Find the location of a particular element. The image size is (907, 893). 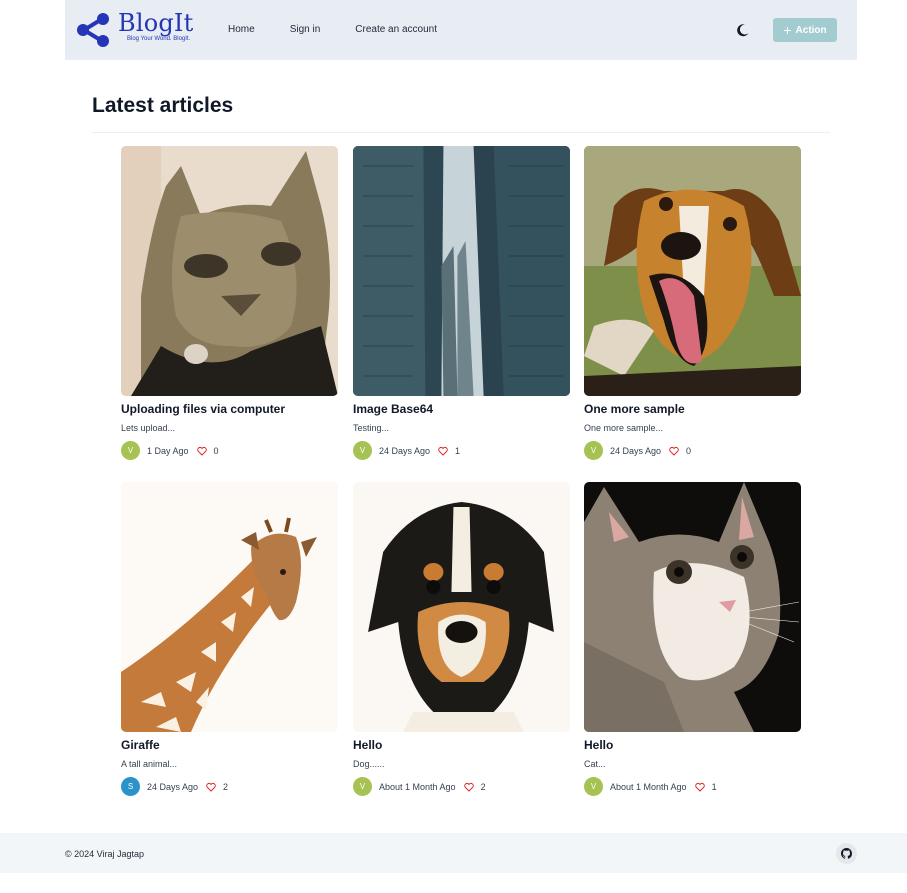

brand-tagline: Blog Your World. BlogIt. is located at coordinates (159, 39).